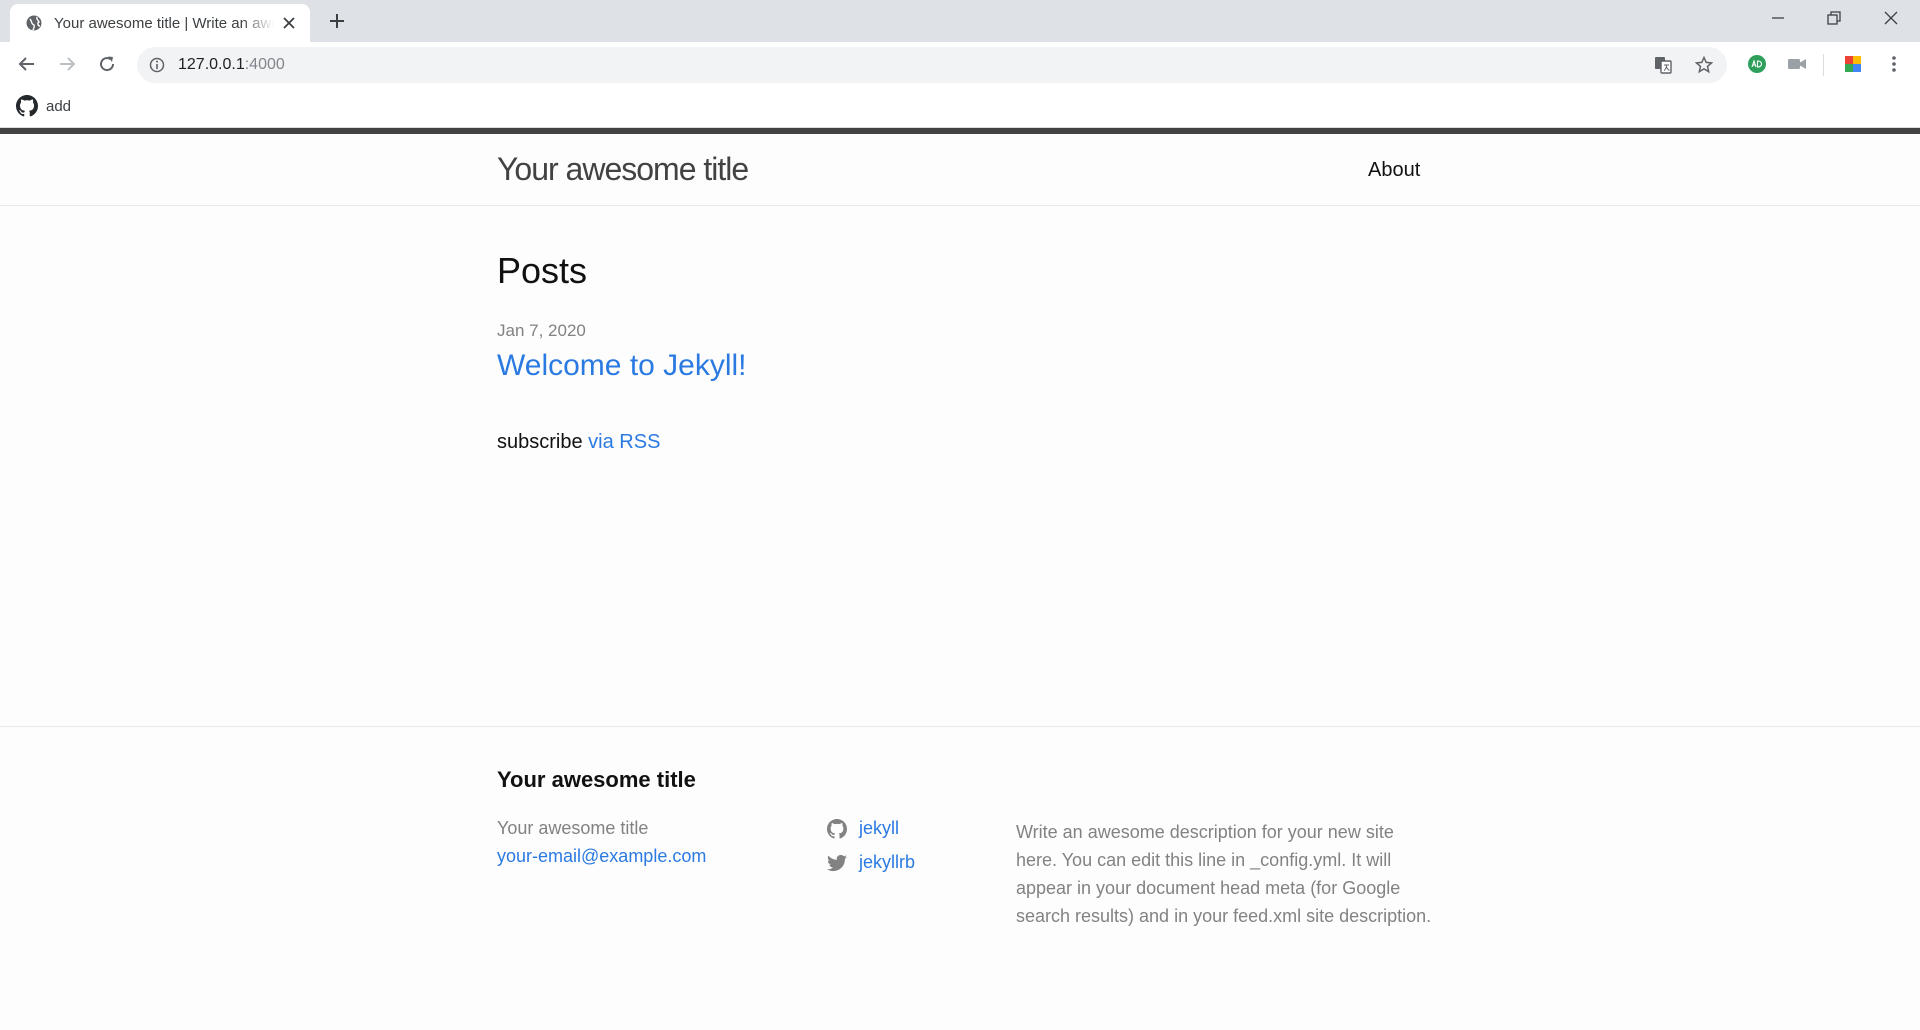 This screenshot has width=1920, height=1030. I want to click on footer-email-link: your-email@example.com, so click(601, 856).